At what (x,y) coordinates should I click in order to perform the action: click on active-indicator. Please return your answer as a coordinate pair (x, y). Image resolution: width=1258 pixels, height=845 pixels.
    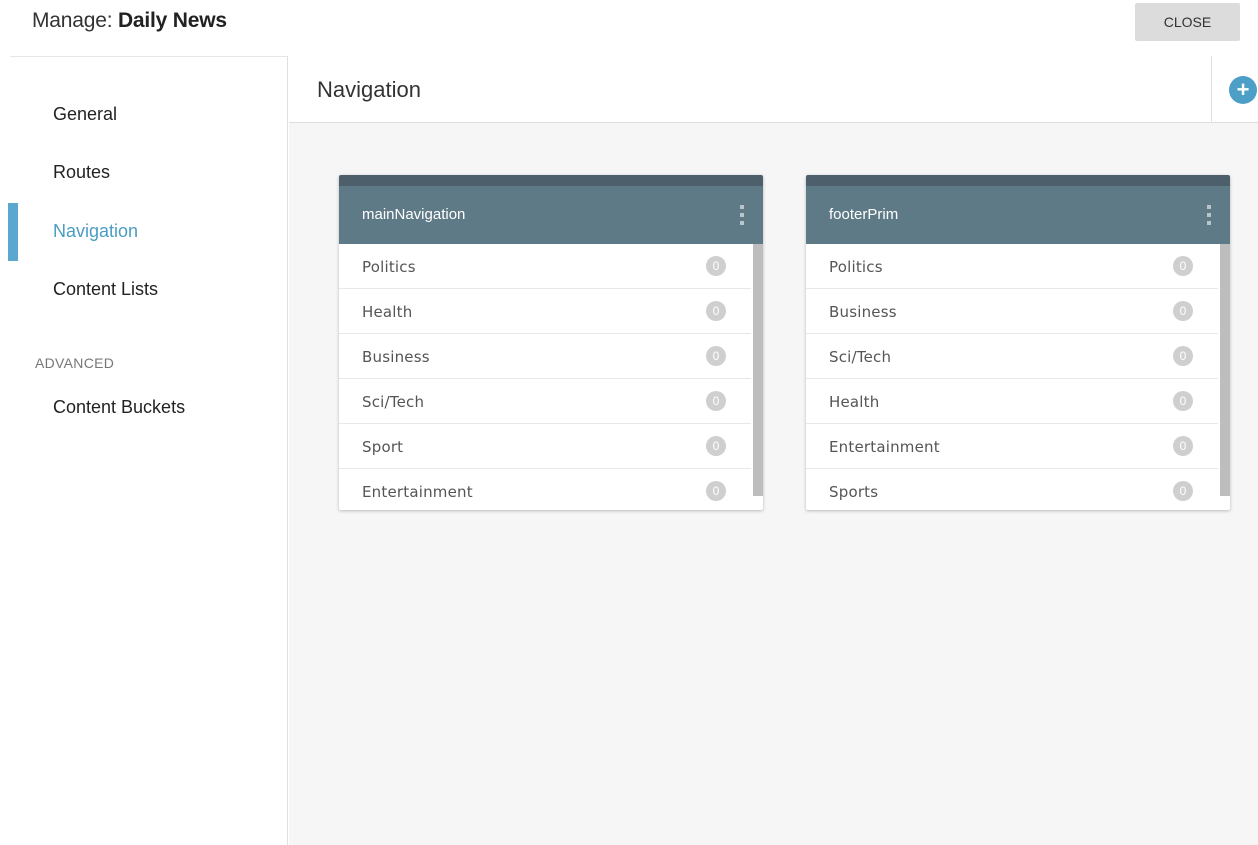
    Looking at the image, I should click on (13, 232).